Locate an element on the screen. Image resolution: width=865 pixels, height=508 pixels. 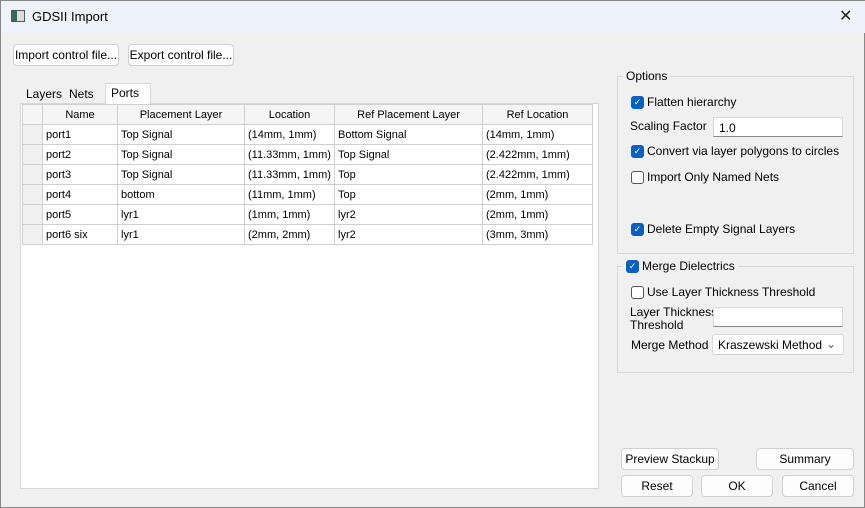
table-cell: (11mm, 1mm) is located at coordinates (289, 194).